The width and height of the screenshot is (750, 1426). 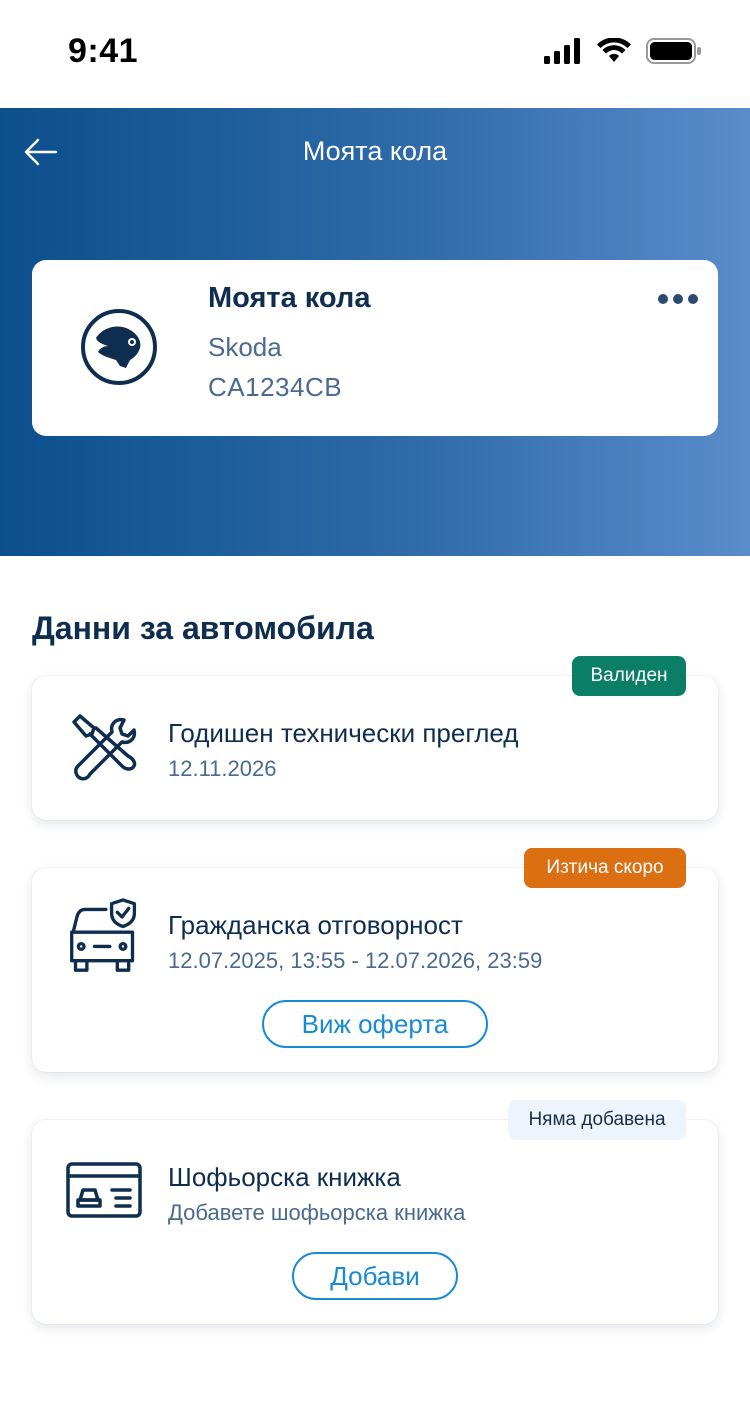 I want to click on car-brand: Skoda, so click(x=245, y=347).